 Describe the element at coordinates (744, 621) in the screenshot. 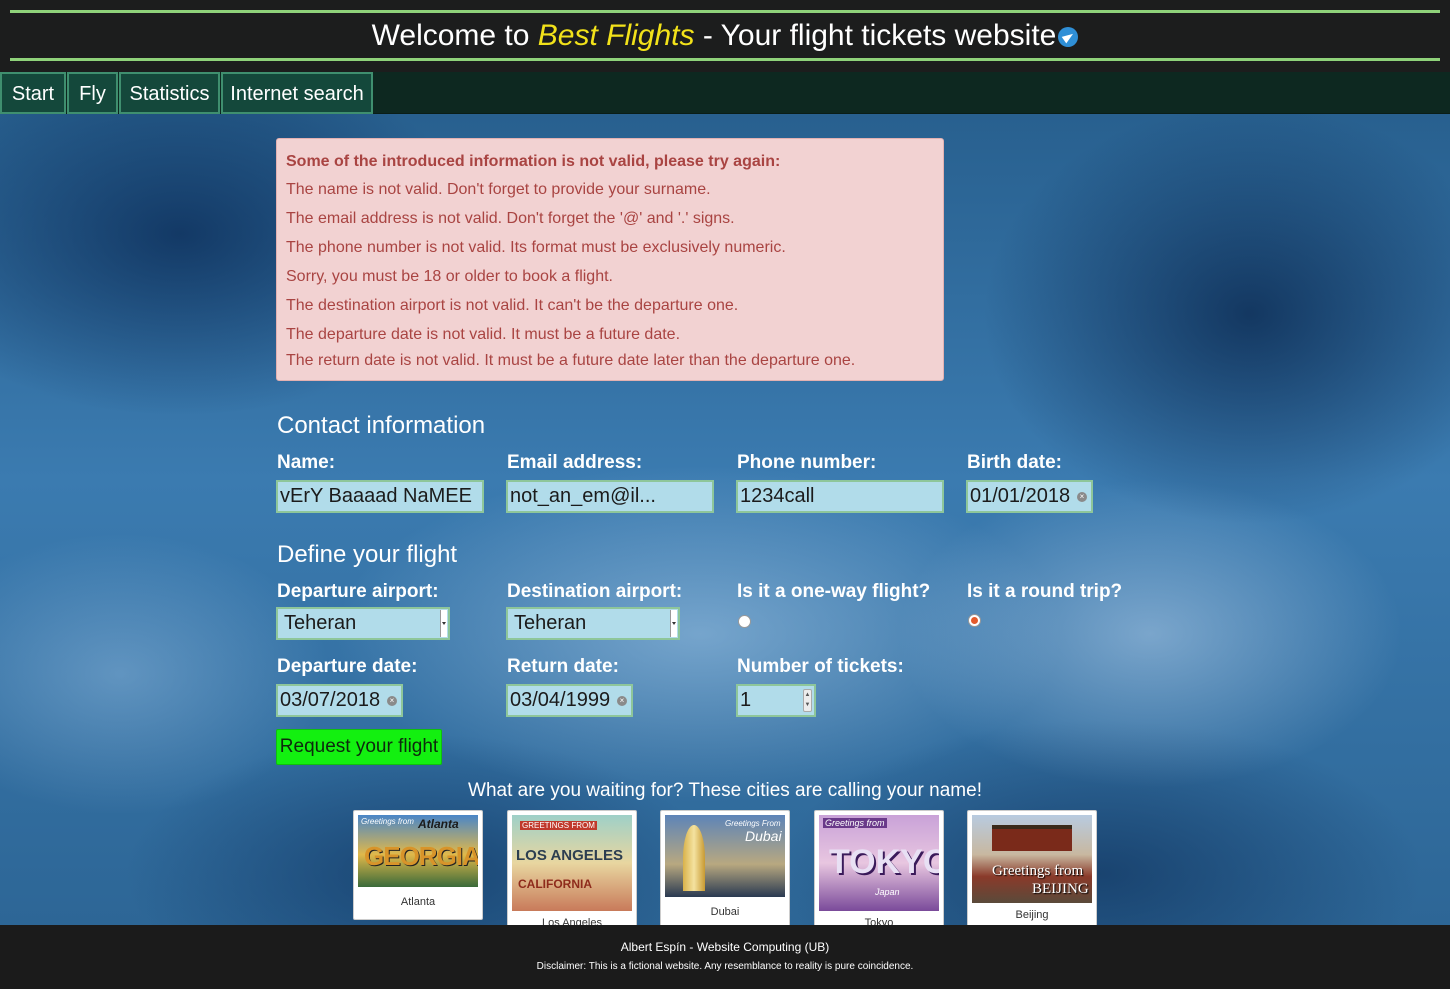

I see `one-way-radio` at that location.